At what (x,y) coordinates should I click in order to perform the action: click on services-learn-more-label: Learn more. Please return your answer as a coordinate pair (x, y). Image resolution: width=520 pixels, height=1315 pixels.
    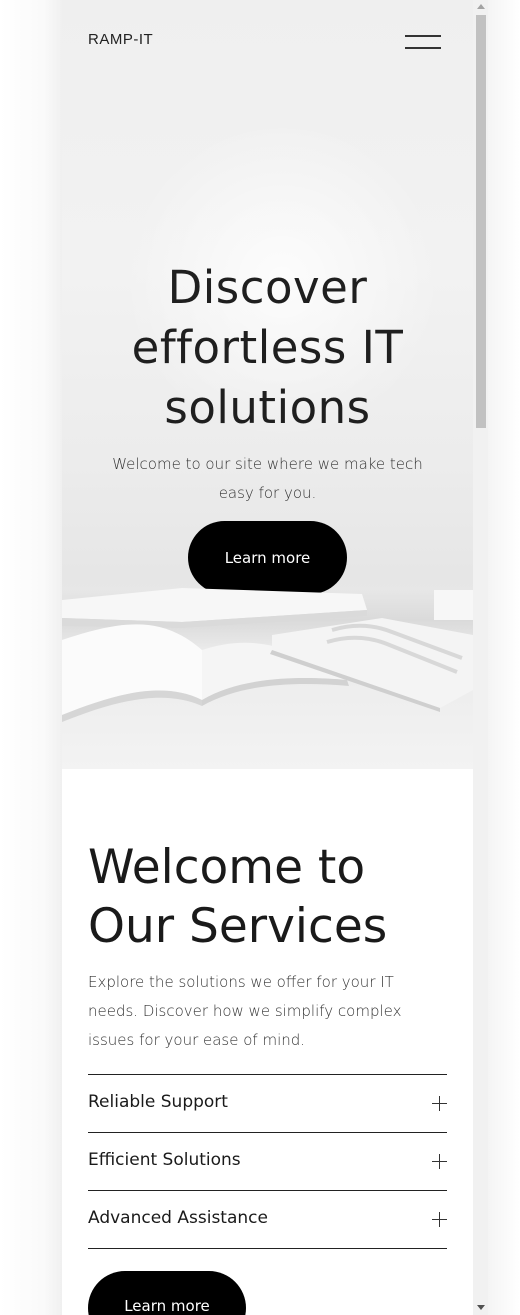
    Looking at the image, I should click on (167, 1306).